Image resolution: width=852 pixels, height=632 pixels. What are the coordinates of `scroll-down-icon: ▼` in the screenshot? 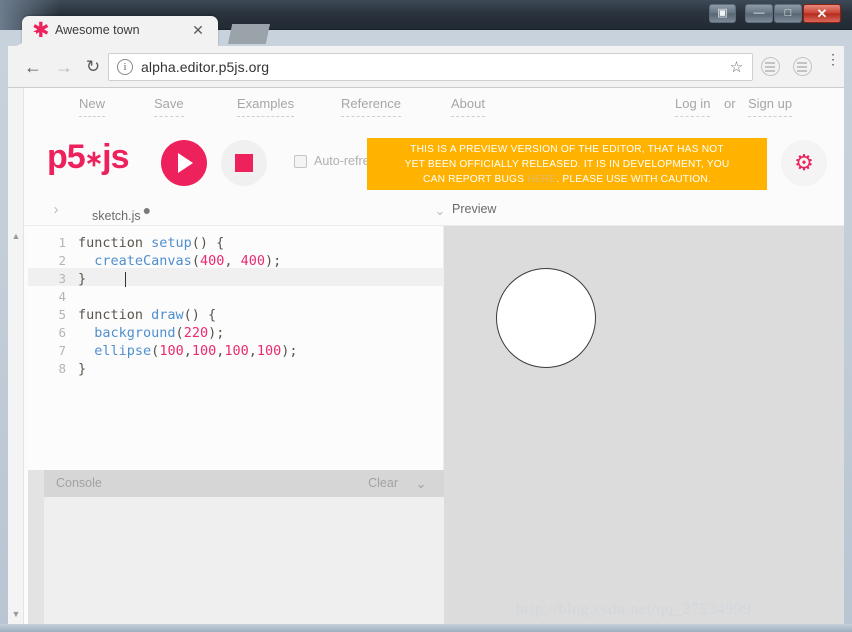 It's located at (16, 614).